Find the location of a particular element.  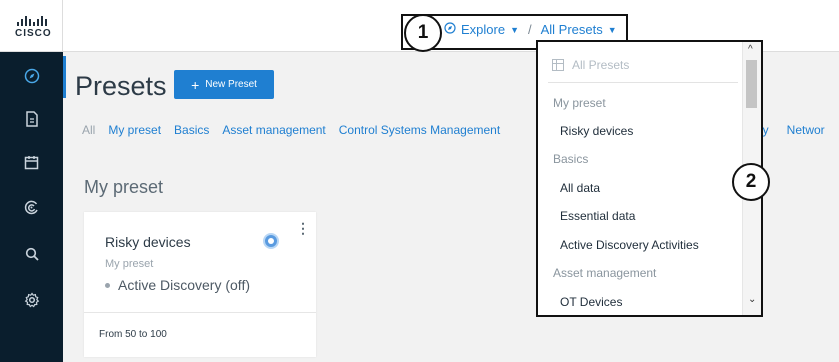

compass-icon is located at coordinates (31, 76).